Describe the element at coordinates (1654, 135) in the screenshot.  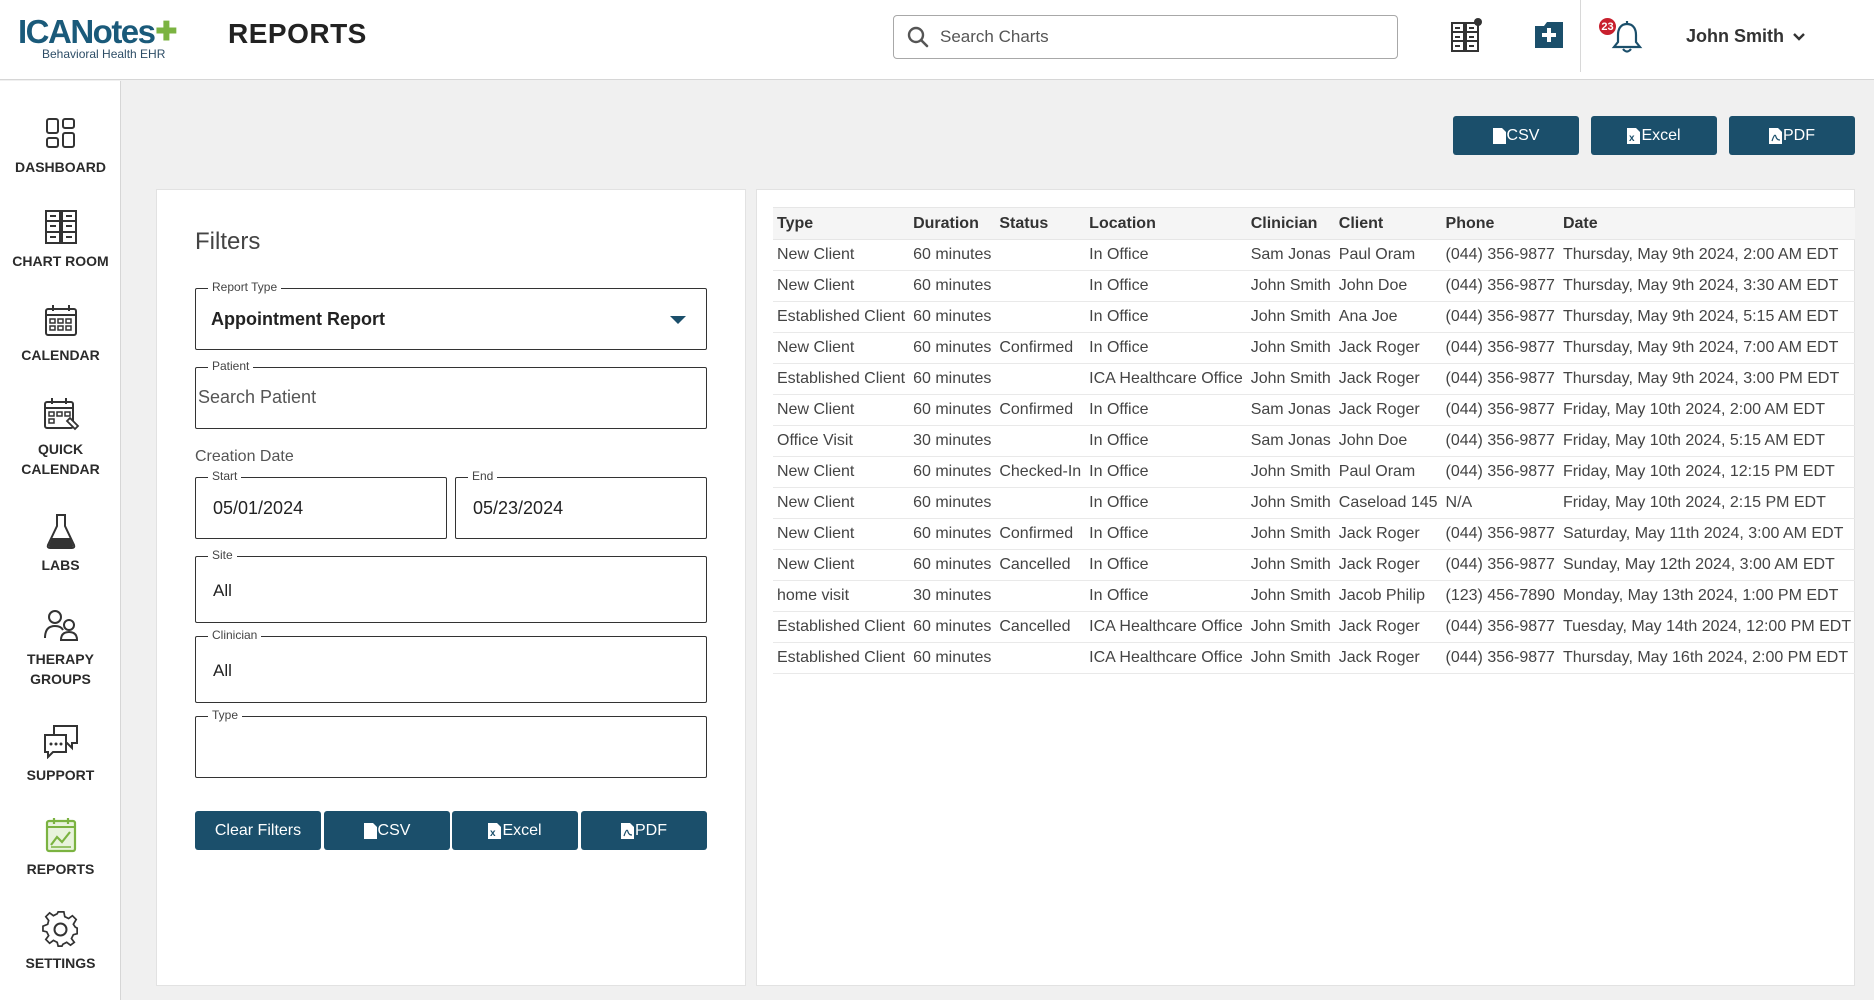
I see `export-excel-button: x Excel` at that location.